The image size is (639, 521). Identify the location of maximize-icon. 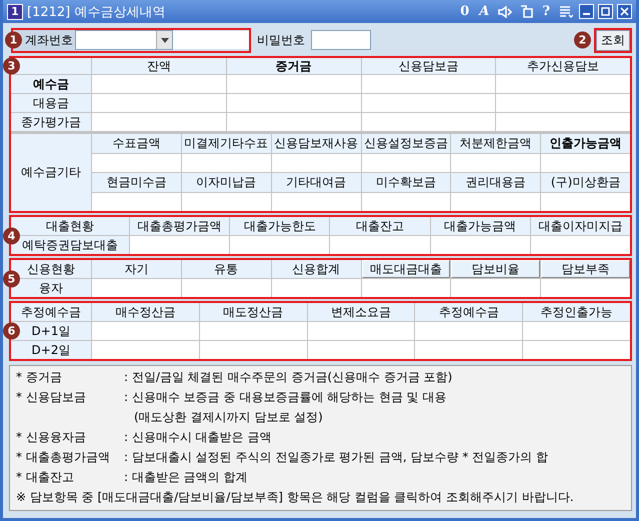
(605, 11).